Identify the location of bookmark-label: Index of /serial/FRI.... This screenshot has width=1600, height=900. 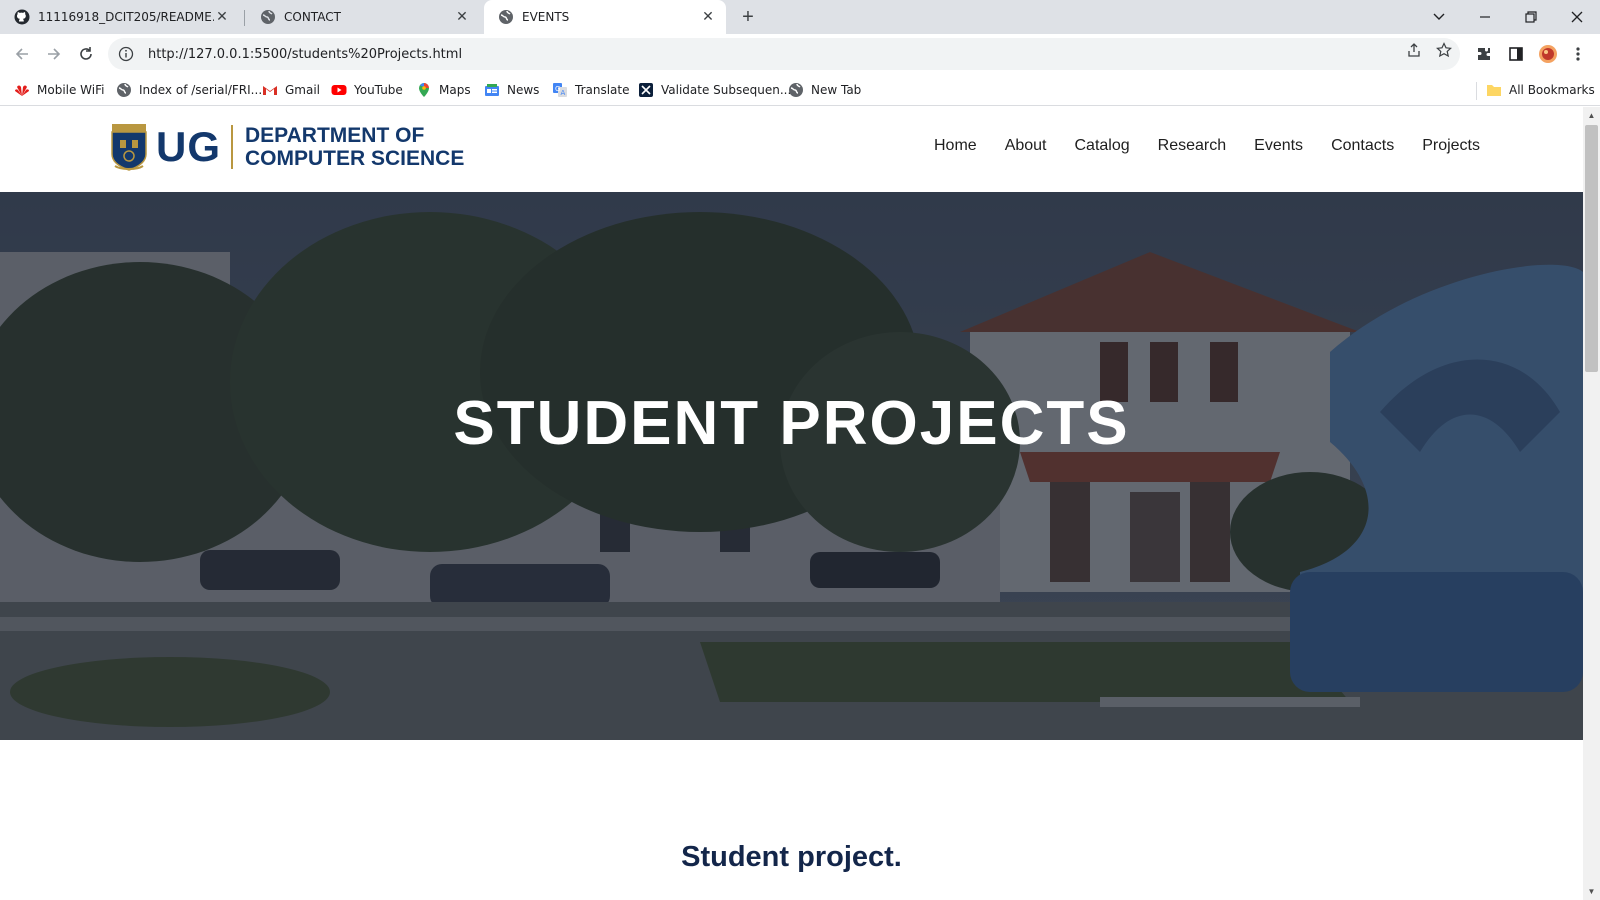
(201, 90).